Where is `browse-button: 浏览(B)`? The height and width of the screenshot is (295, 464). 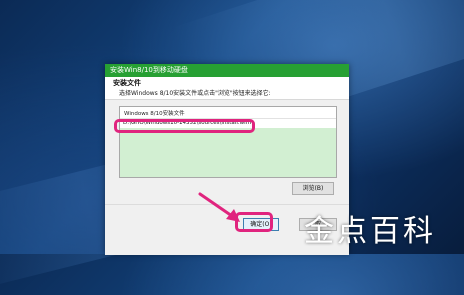
browse-button: 浏览(B) is located at coordinates (313, 188).